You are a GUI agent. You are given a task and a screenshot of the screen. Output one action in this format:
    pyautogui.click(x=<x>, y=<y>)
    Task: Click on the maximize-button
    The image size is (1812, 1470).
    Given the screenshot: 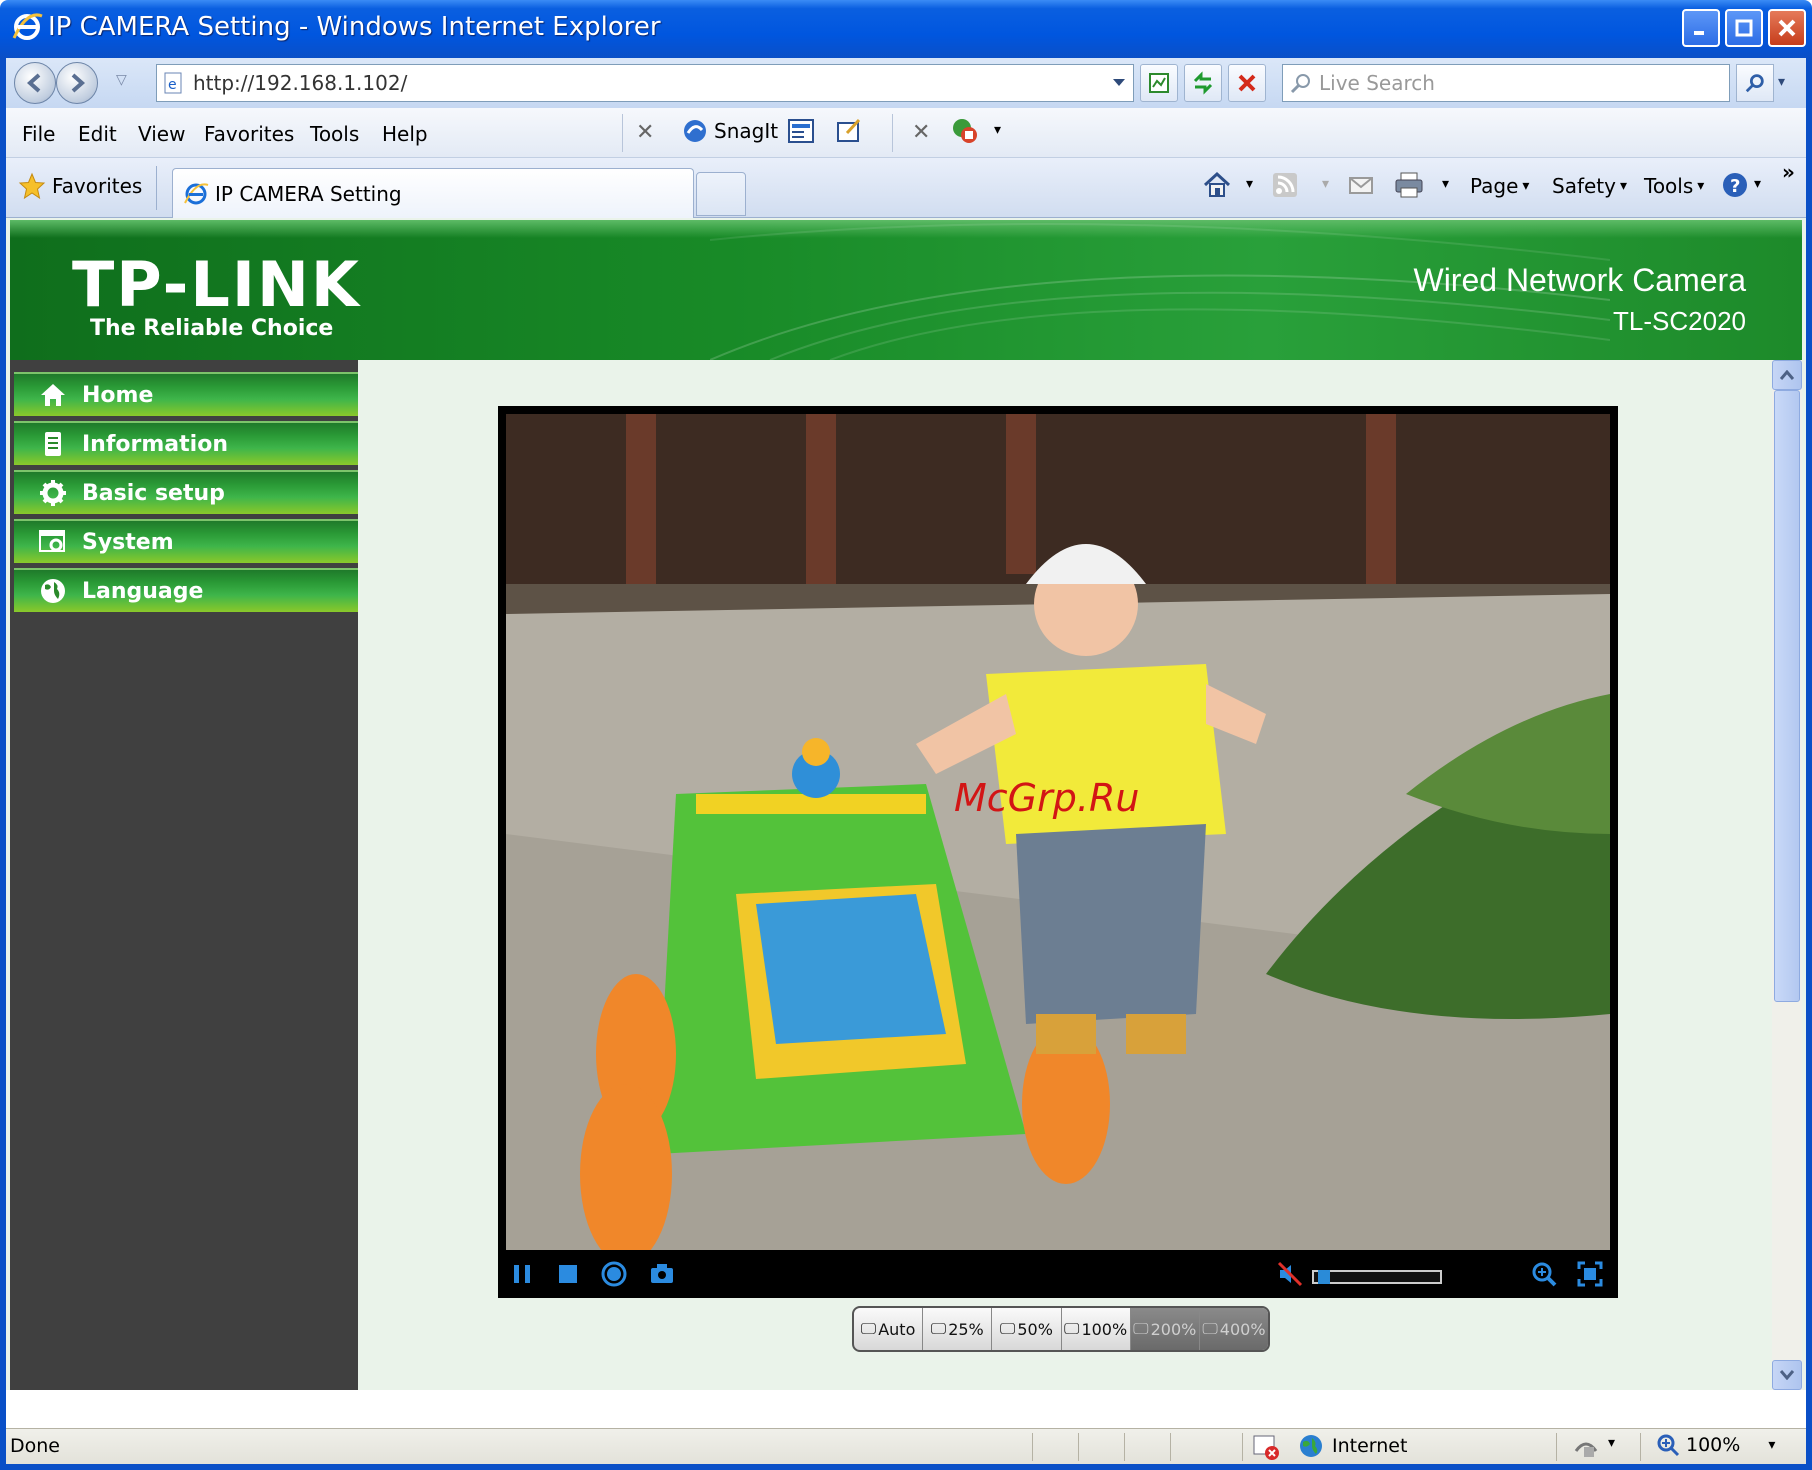 What is the action you would take?
    pyautogui.click(x=1744, y=28)
    